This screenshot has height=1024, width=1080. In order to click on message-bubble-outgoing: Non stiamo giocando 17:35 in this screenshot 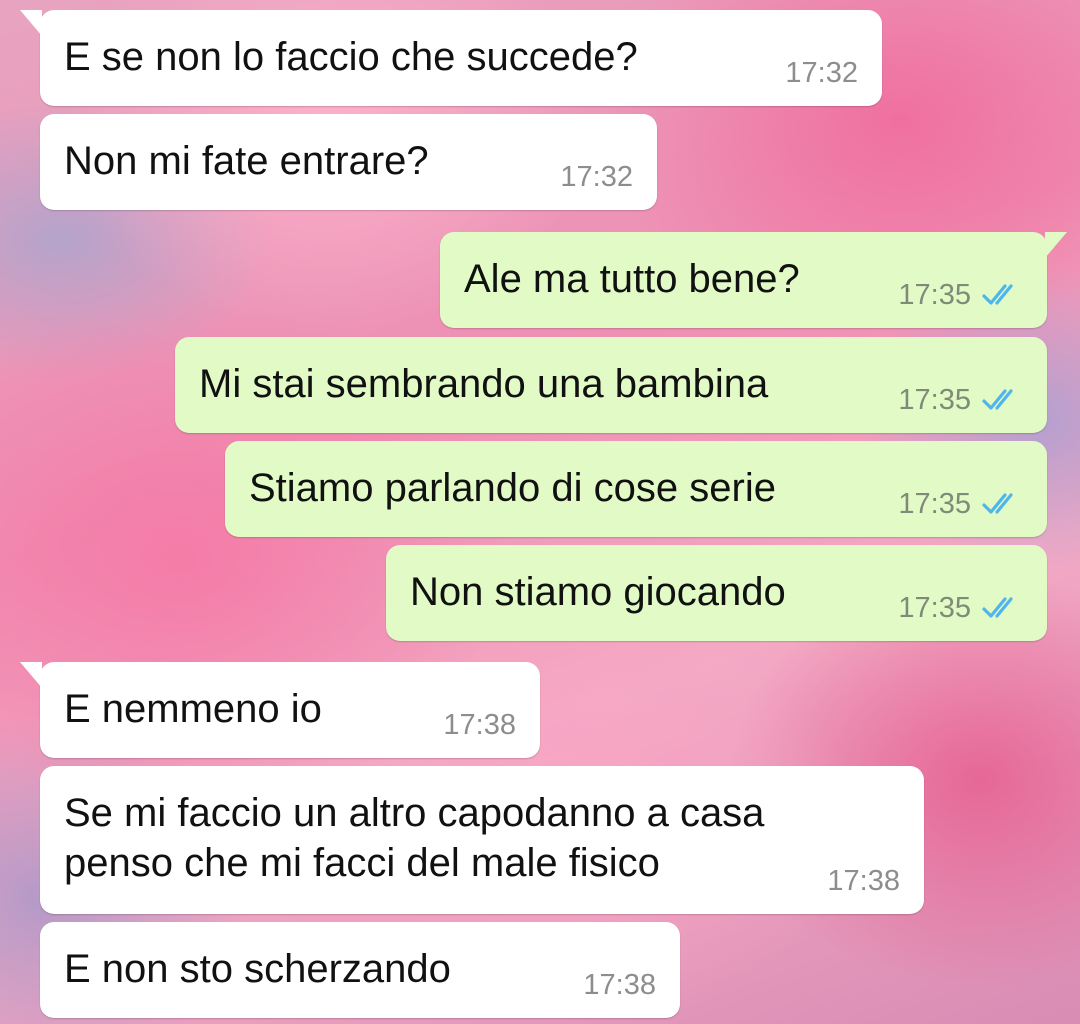, I will do `click(716, 593)`.